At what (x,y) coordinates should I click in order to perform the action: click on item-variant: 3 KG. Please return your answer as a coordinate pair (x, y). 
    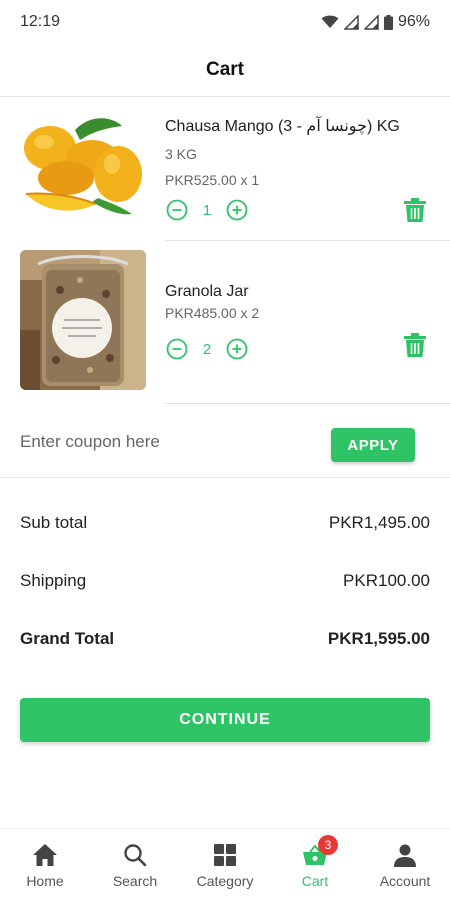
    Looking at the image, I should click on (181, 154).